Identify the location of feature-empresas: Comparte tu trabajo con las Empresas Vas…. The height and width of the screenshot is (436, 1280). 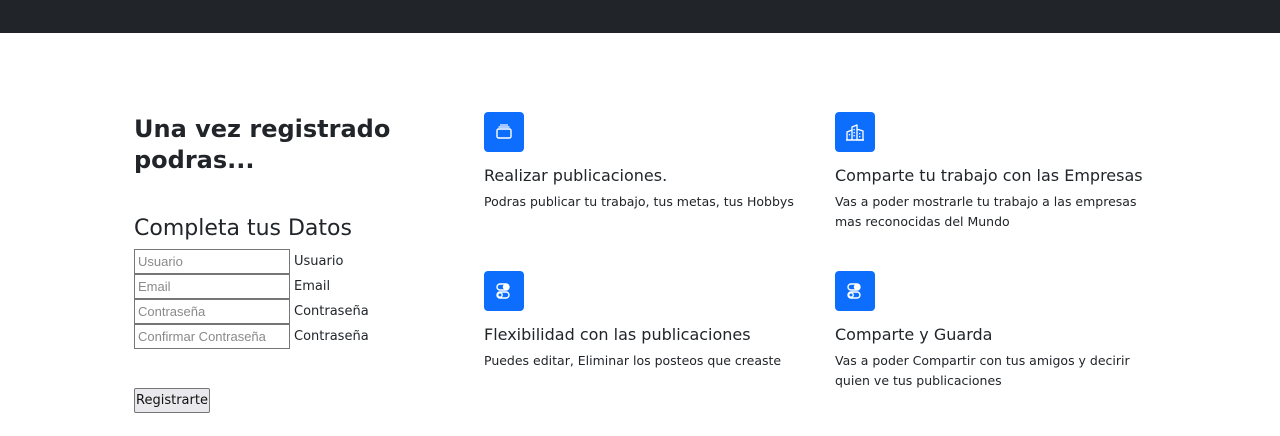
(995, 172).